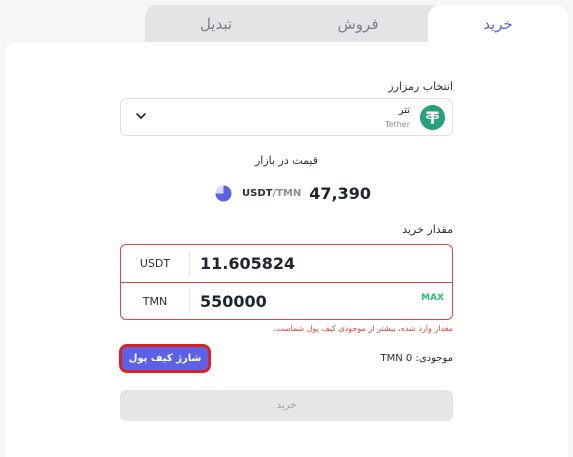 Image resolution: width=573 pixels, height=457 pixels. I want to click on tab-sell: فروش, so click(358, 24).